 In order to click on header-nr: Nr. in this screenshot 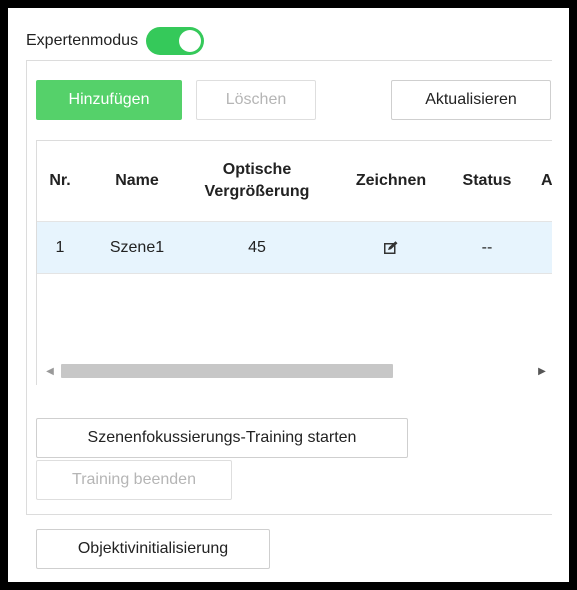, I will do `click(60, 181)`.